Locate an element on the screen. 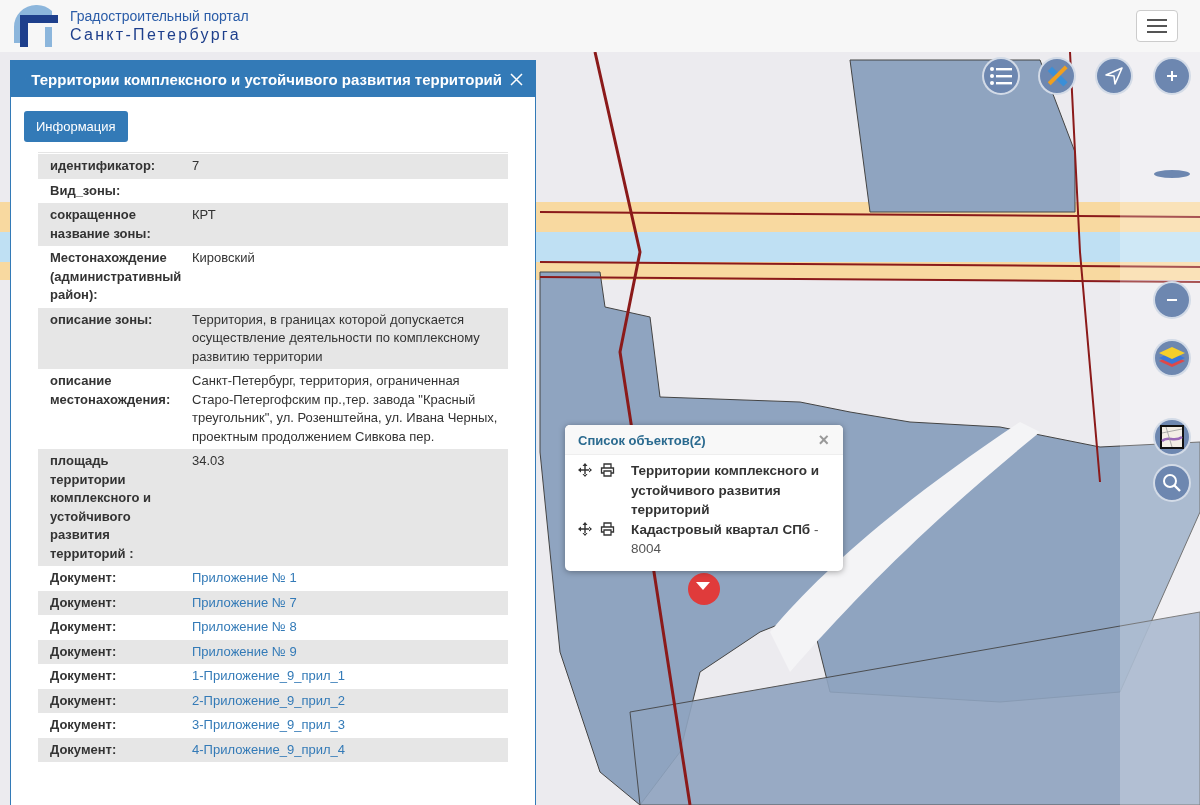  minus-icon is located at coordinates (1172, 300).